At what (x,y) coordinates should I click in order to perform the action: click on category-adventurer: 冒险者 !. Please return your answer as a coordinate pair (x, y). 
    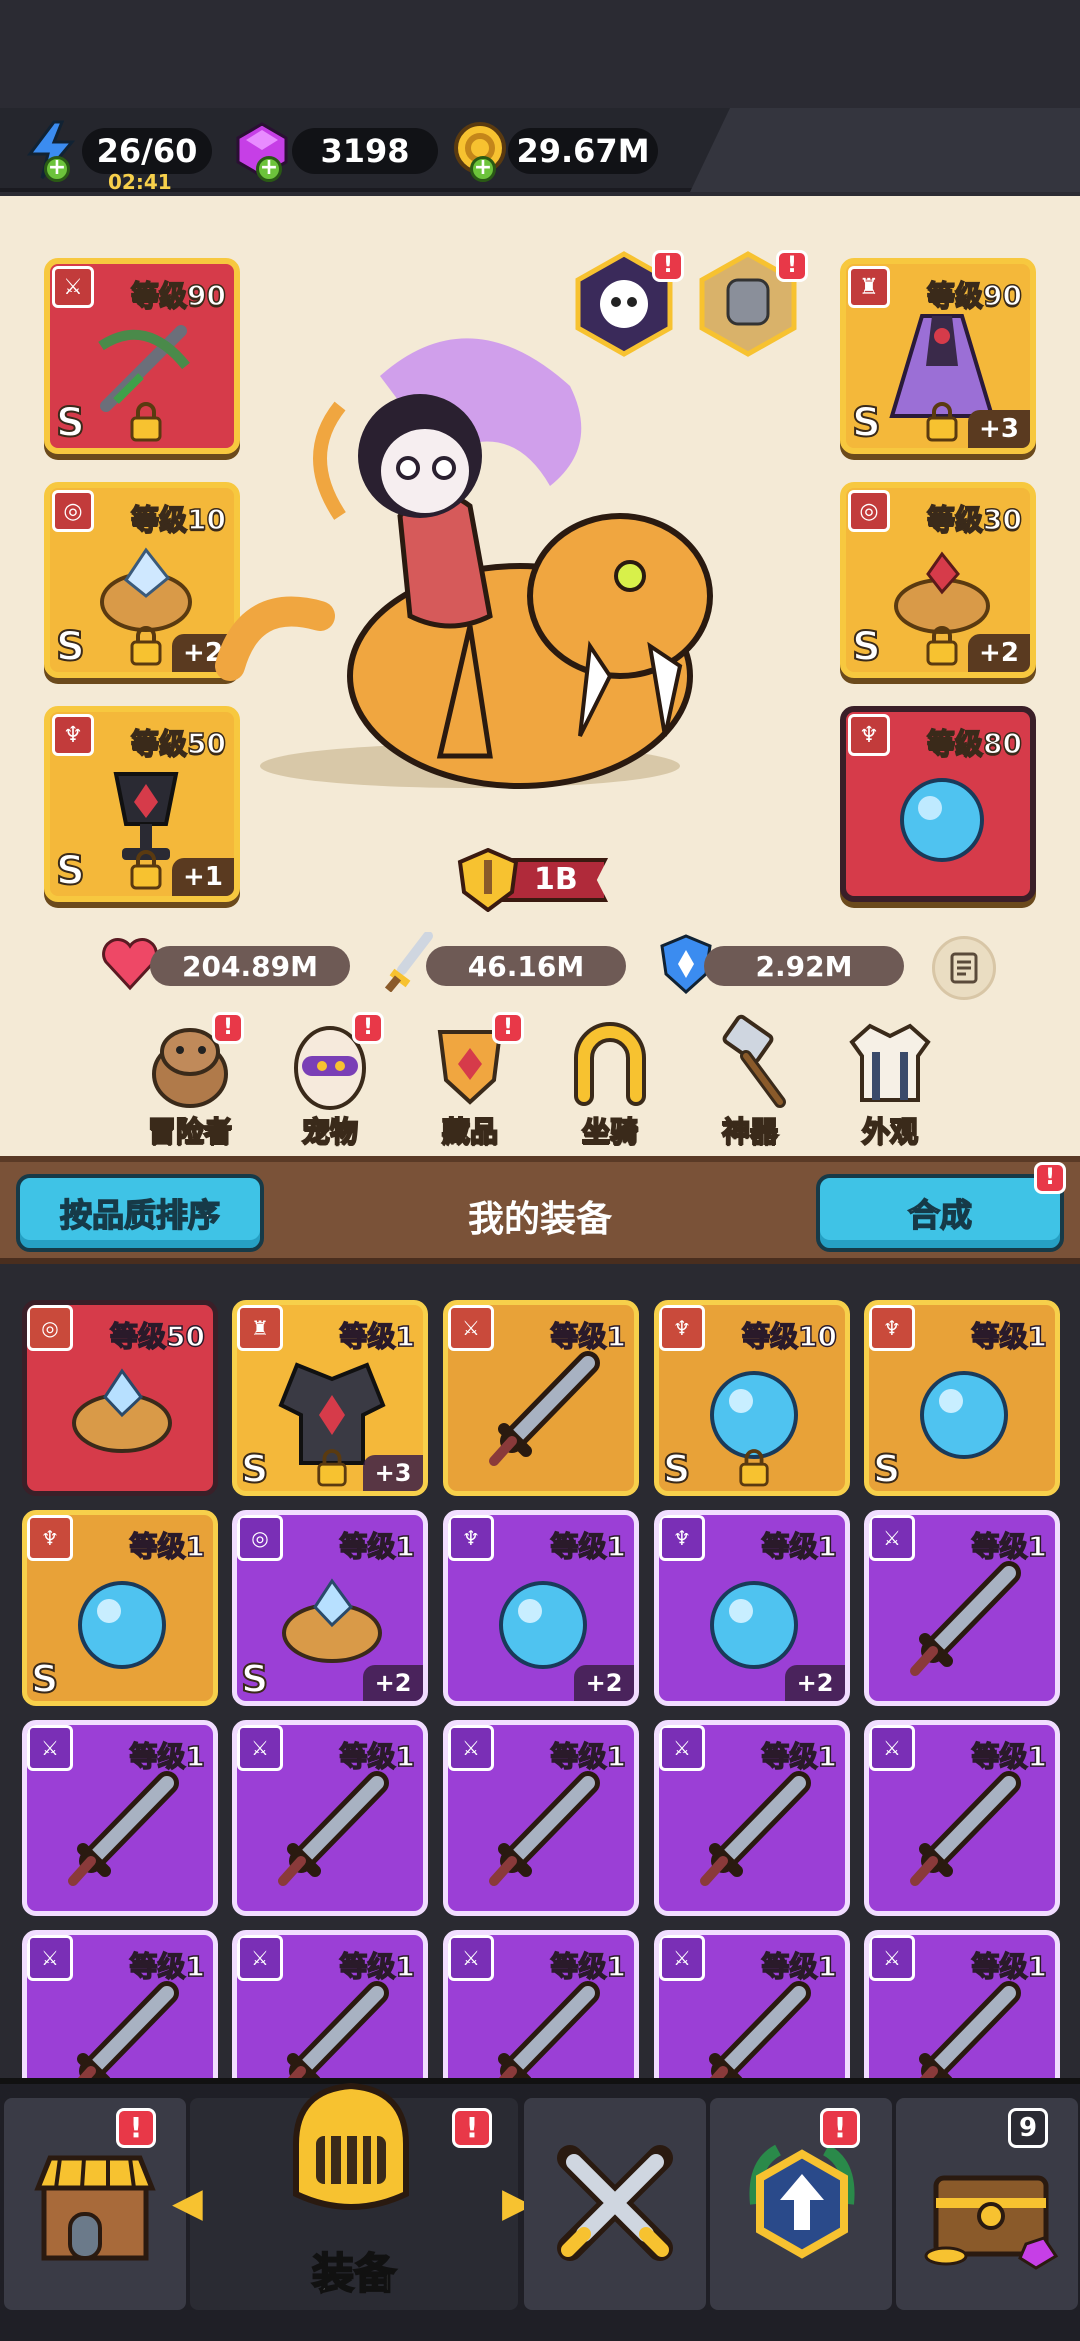
    Looking at the image, I should click on (190, 1081).